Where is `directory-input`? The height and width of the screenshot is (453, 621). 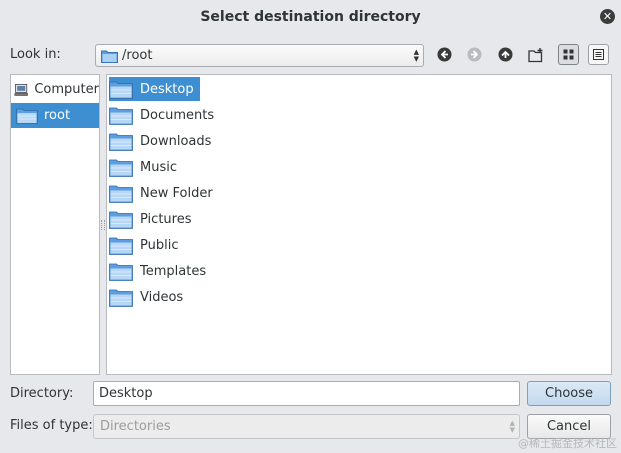
directory-input is located at coordinates (306, 393).